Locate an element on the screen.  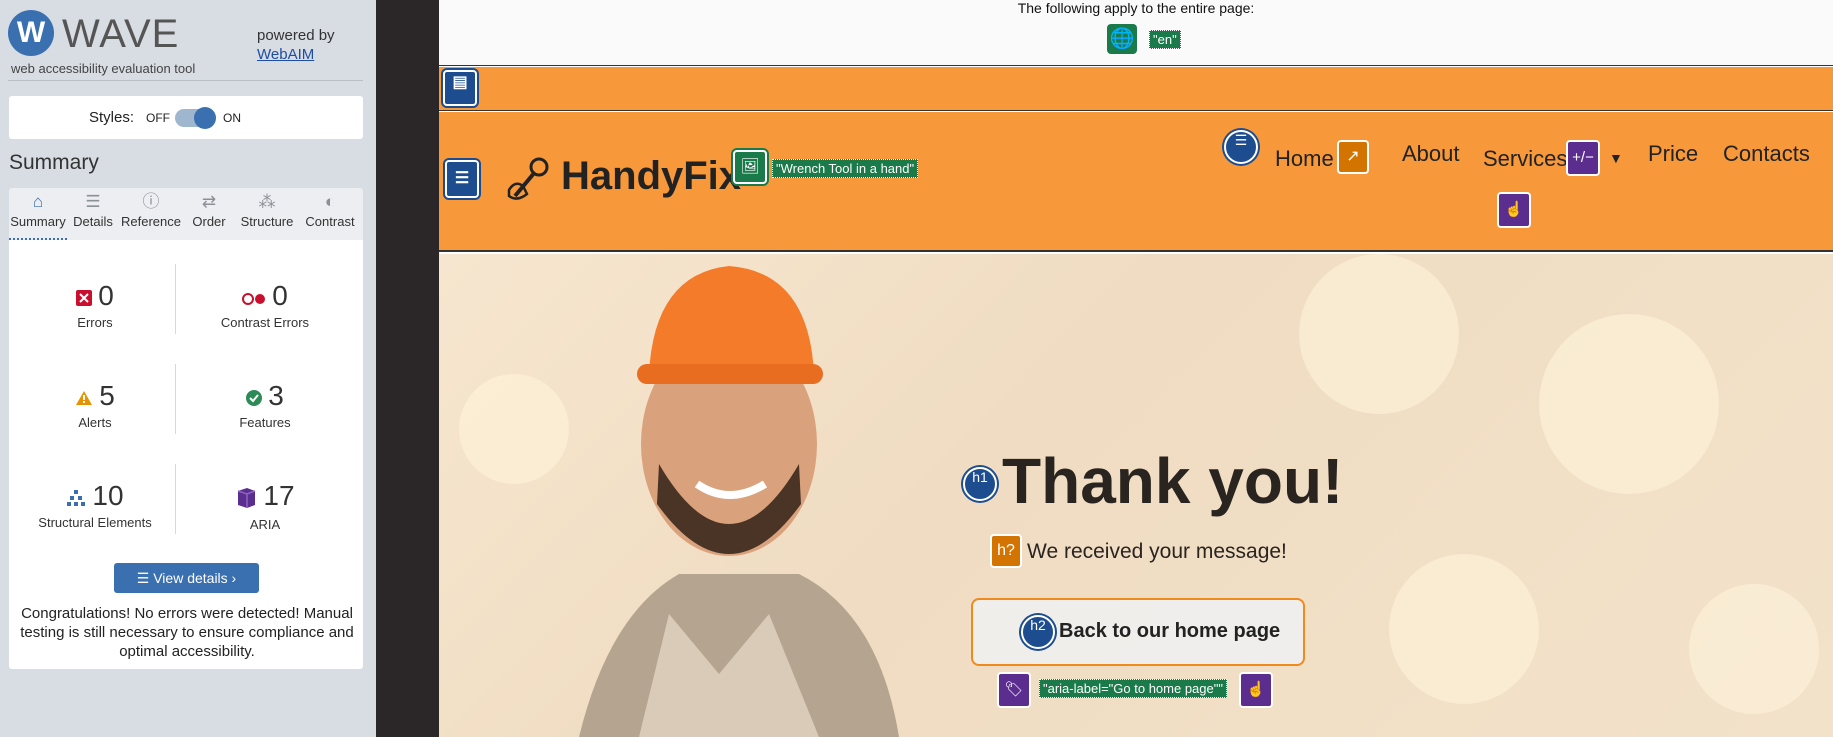
aria-label-tag: "aria-label="Go to home page"" is located at coordinates (1133, 688).